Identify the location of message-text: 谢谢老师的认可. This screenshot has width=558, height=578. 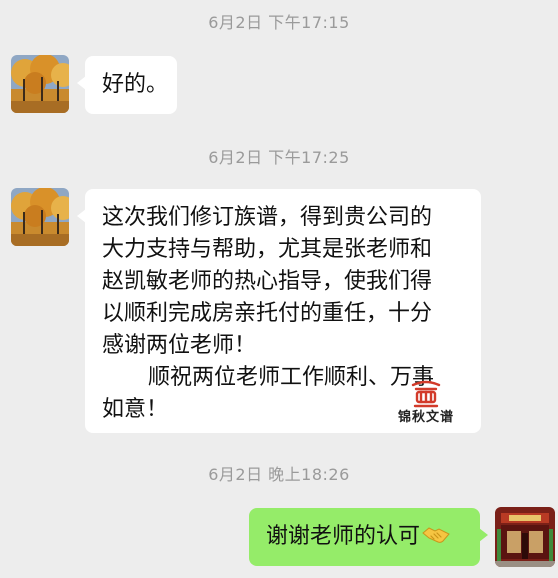
(373, 537).